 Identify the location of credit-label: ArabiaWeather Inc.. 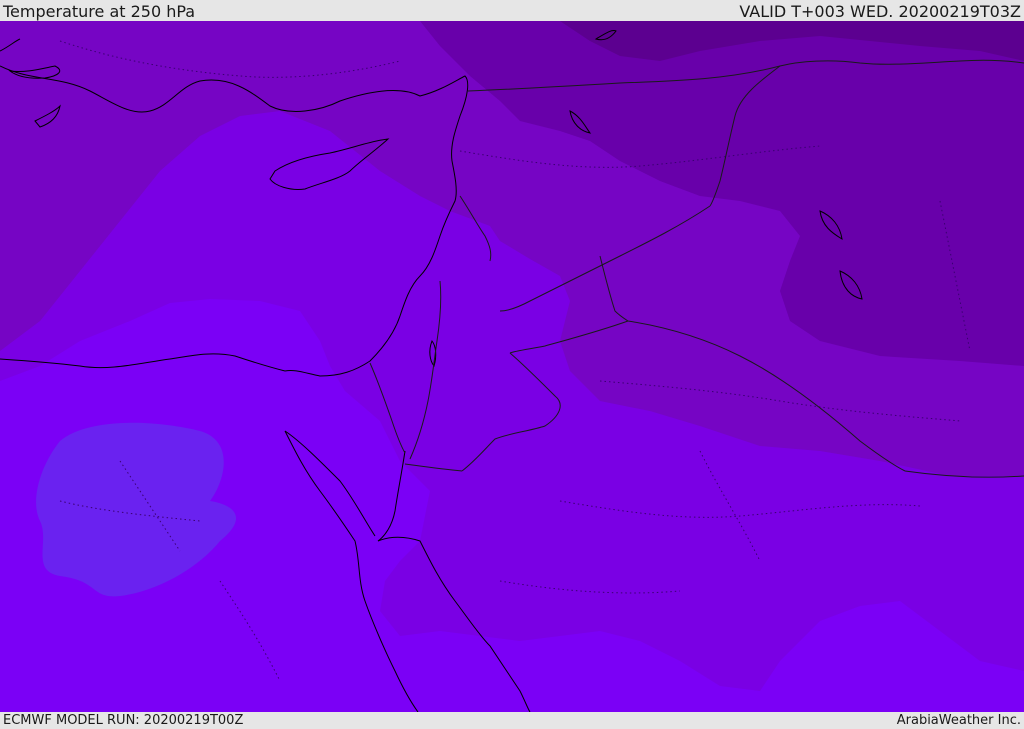
(958, 720).